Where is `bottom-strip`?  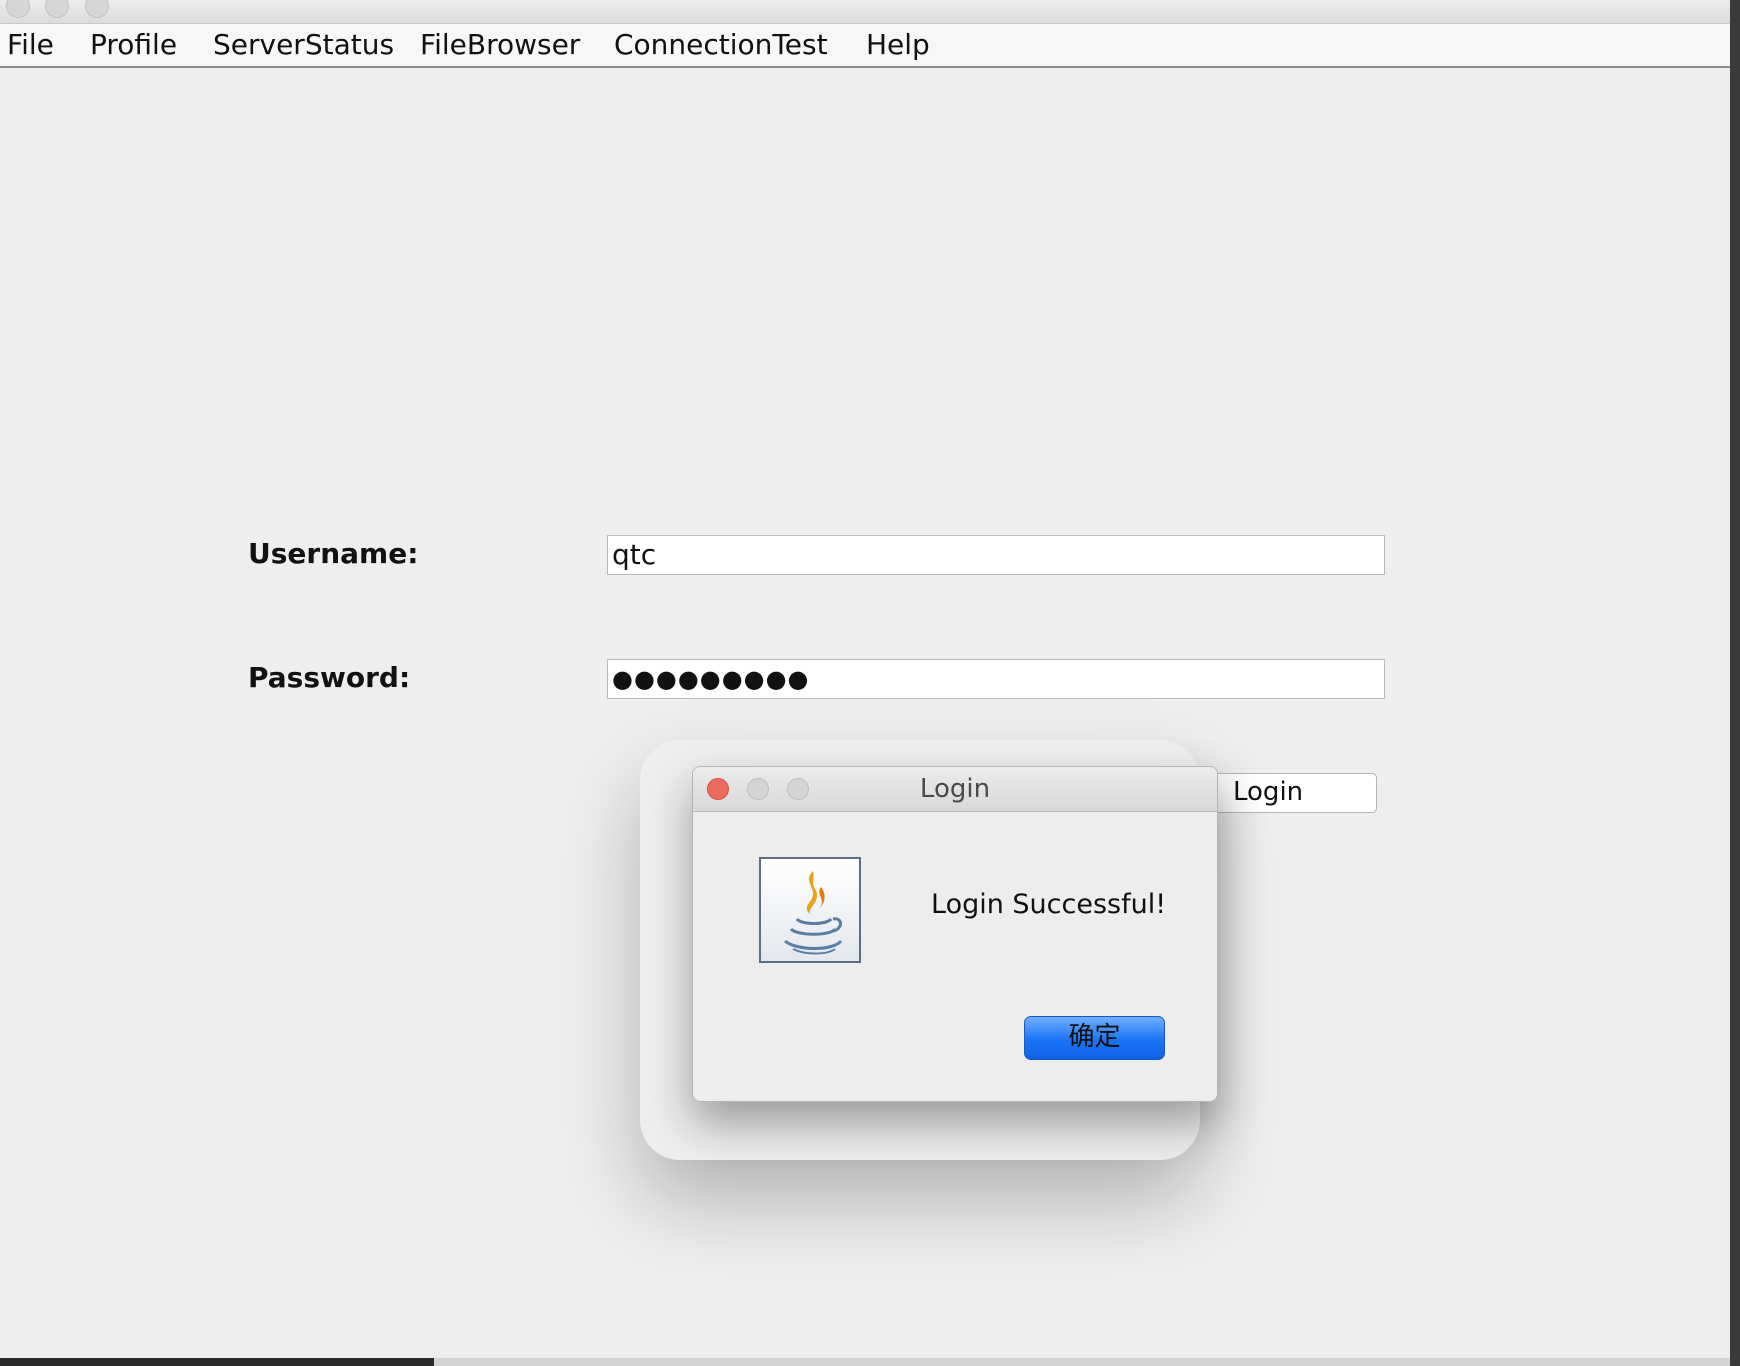 bottom-strip is located at coordinates (865, 1362).